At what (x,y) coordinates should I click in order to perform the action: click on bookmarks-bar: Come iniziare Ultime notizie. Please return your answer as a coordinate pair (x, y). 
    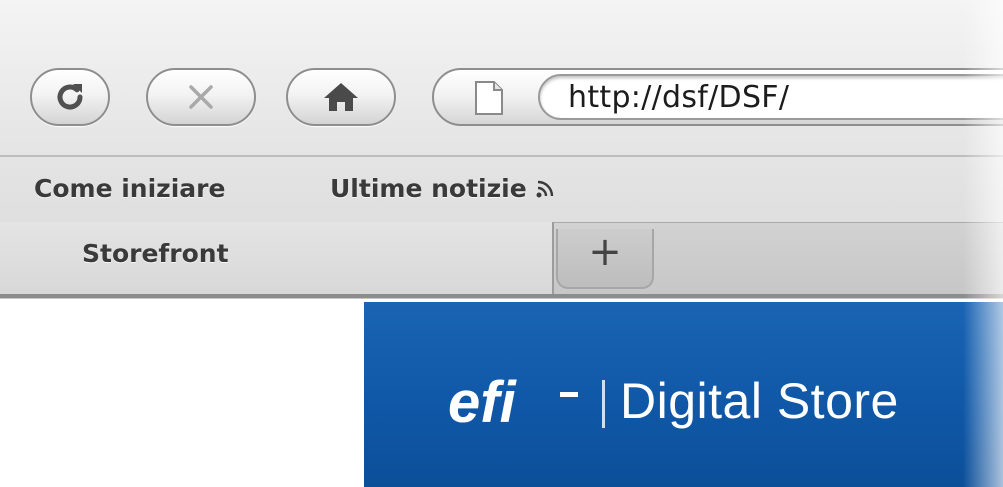
    Looking at the image, I should click on (501, 190).